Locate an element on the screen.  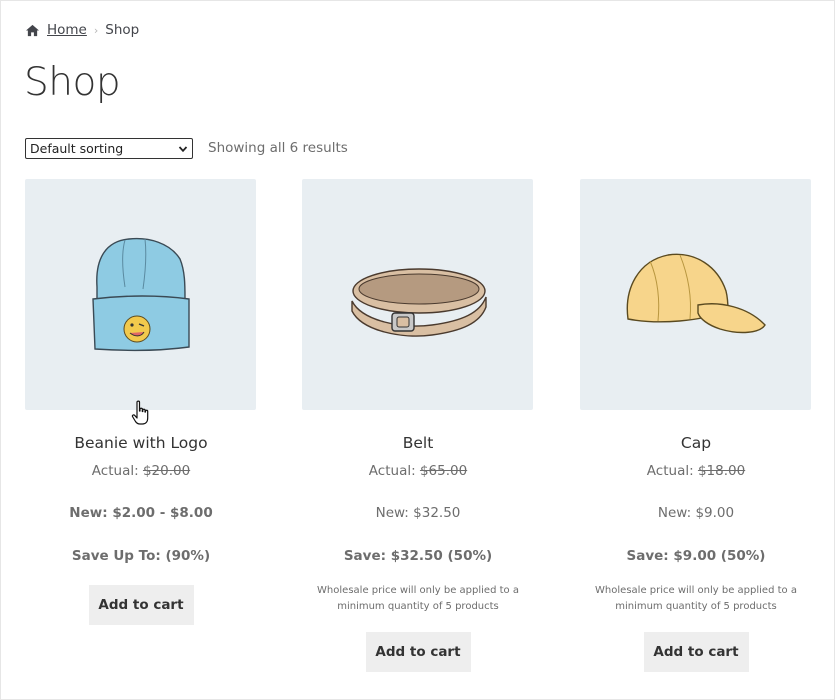
page-title: Shop is located at coordinates (72, 82).